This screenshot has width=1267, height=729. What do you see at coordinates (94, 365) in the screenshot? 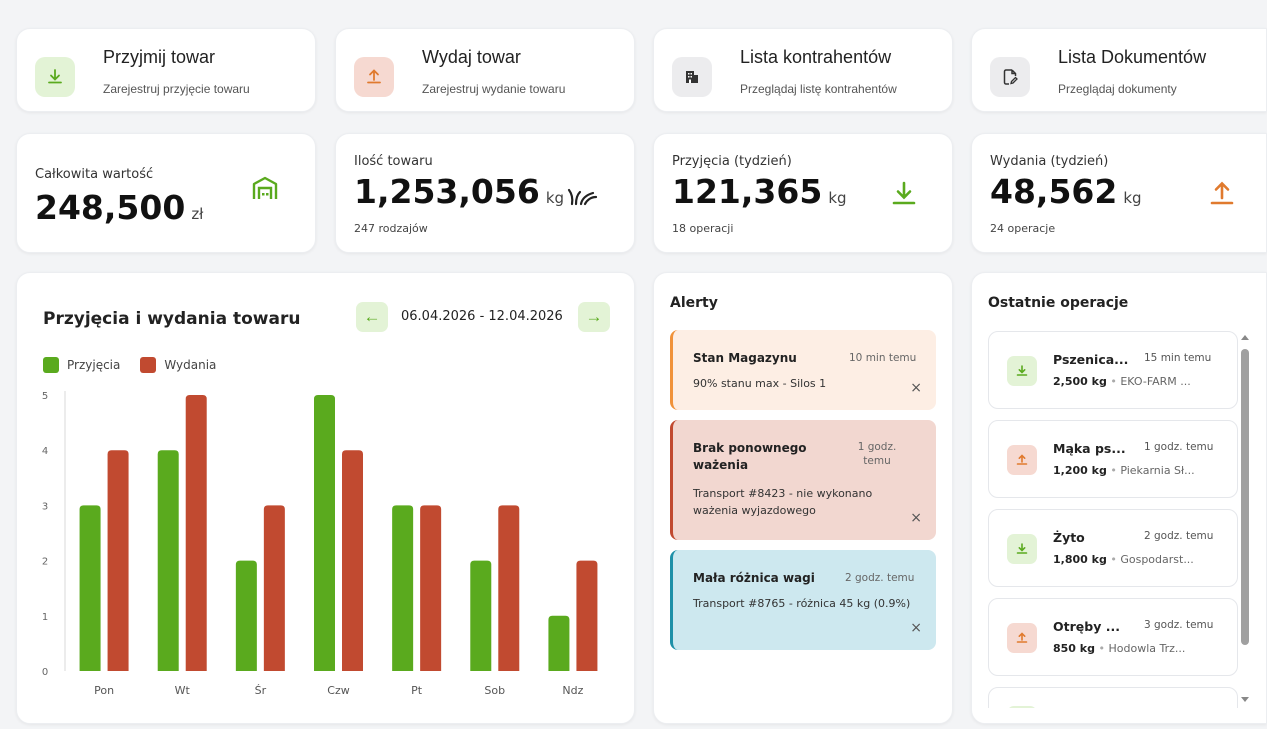
I see `legend-label: Przyjęcia` at bounding box center [94, 365].